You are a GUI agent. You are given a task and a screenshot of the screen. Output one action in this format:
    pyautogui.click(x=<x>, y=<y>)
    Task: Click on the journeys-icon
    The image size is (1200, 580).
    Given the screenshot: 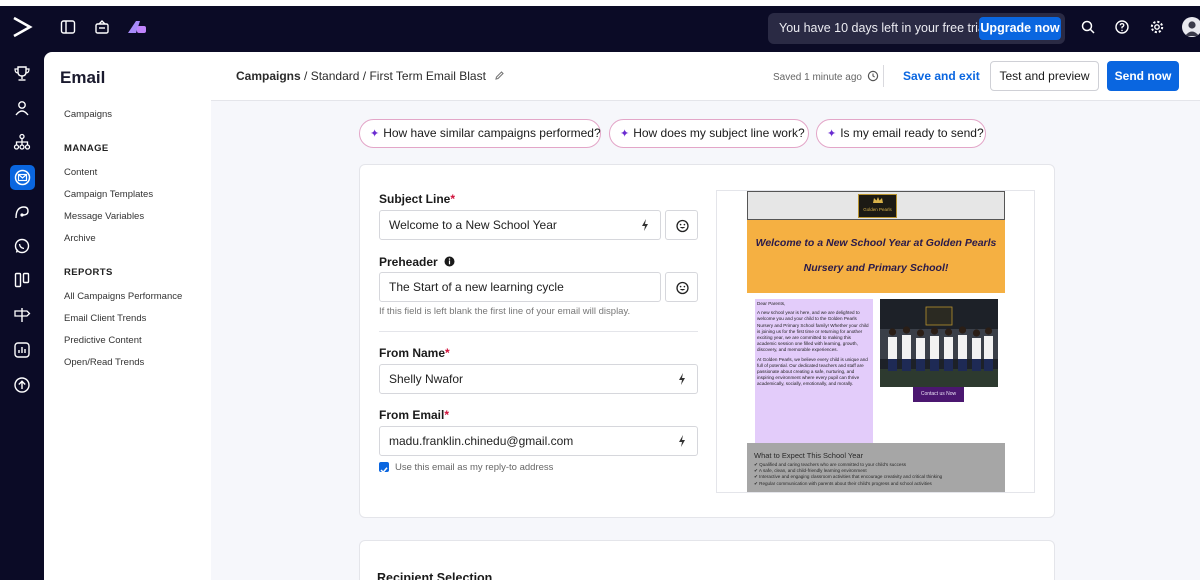 What is the action you would take?
    pyautogui.click(x=22, y=212)
    